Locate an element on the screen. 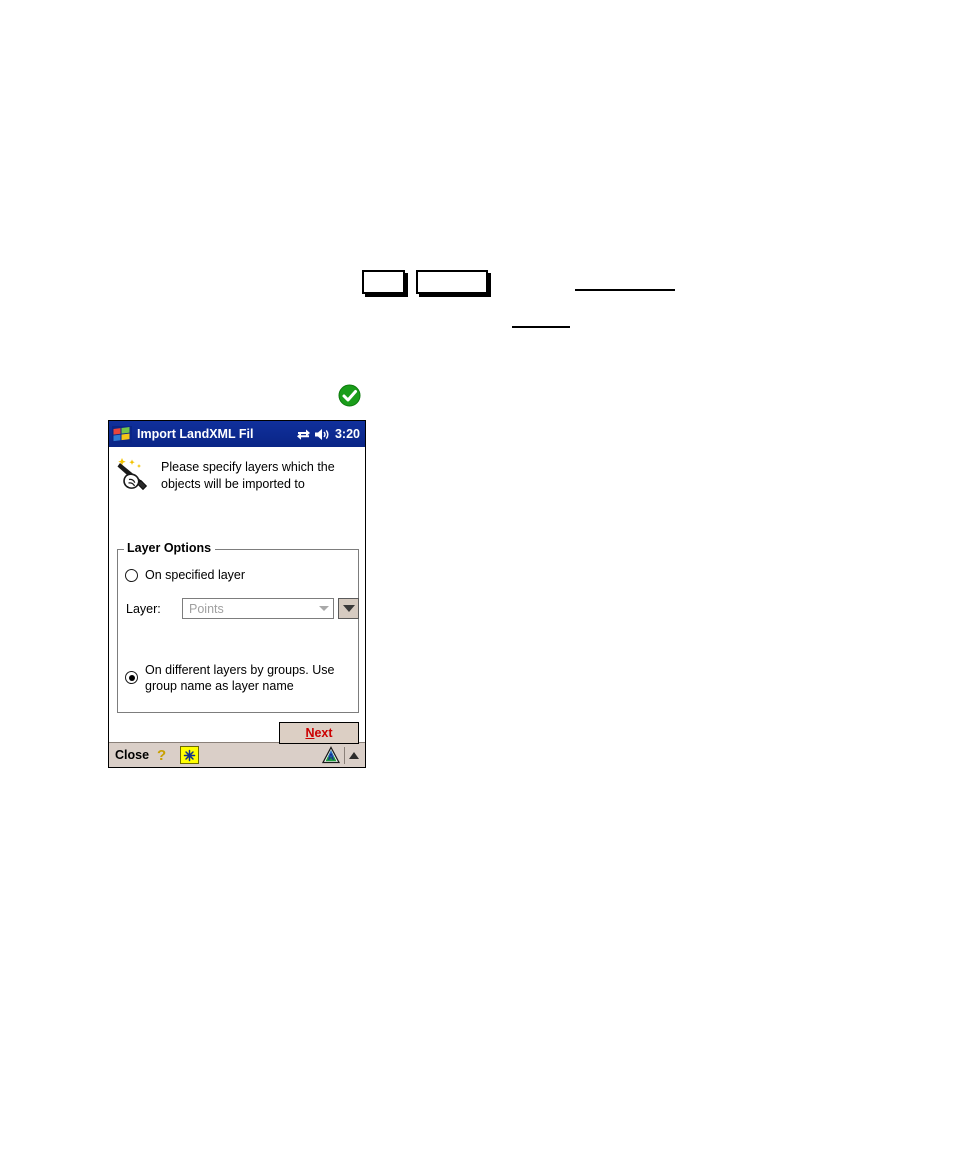 The width and height of the screenshot is (954, 1159). radio-on-specified-layer: On specified layer is located at coordinates (185, 575).